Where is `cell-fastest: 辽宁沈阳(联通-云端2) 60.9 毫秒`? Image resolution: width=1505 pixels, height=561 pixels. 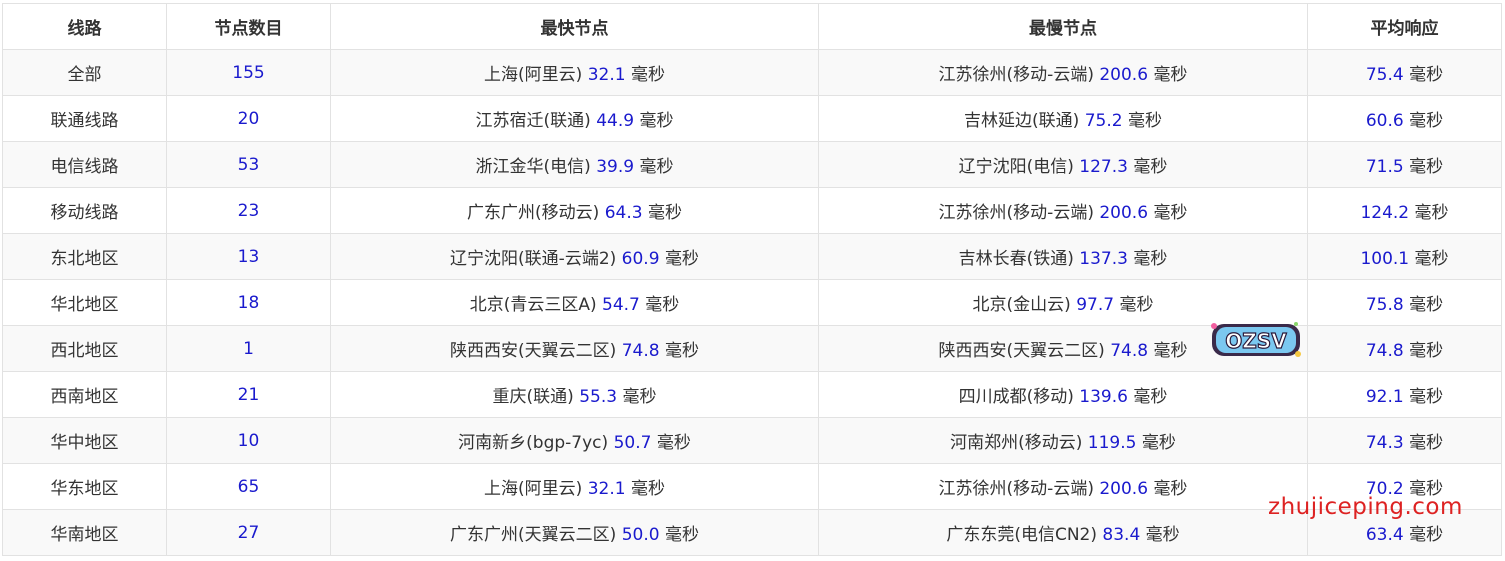
cell-fastest: 辽宁沈阳(联通-云端2) 60.9 毫秒 is located at coordinates (574, 256).